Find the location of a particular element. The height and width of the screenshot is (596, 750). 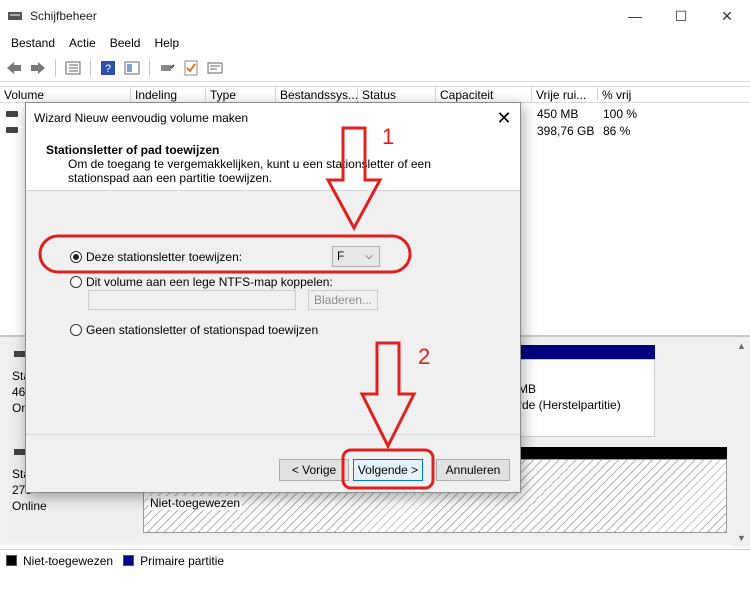

annotation-step-2: 2 is located at coordinates (424, 356).